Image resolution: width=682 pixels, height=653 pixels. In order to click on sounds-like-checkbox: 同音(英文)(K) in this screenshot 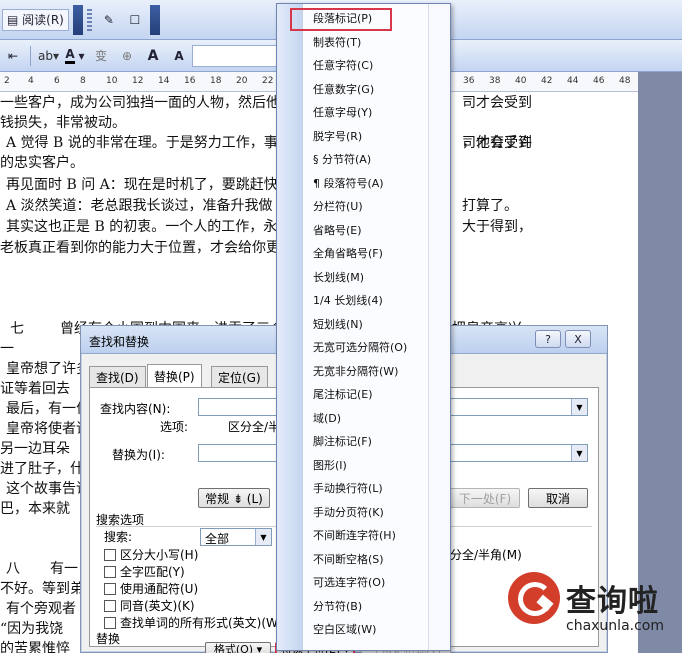, I will do `click(149, 605)`.